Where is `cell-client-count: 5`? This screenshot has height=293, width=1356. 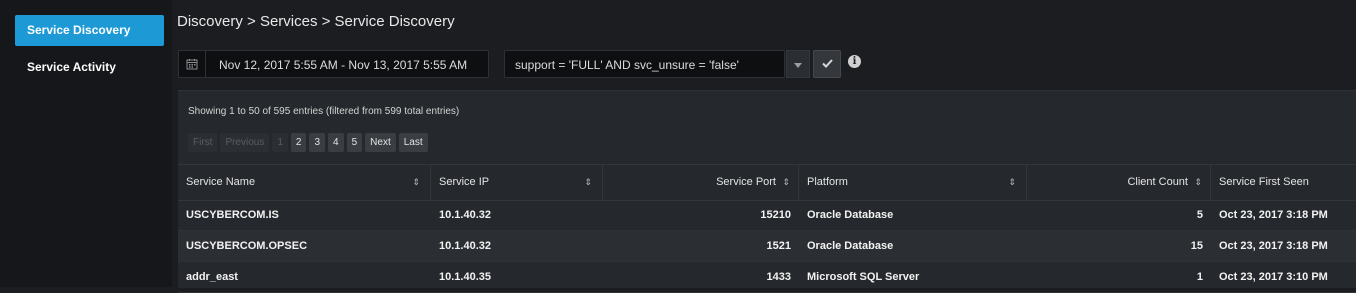
cell-client-count: 5 is located at coordinates (1199, 215).